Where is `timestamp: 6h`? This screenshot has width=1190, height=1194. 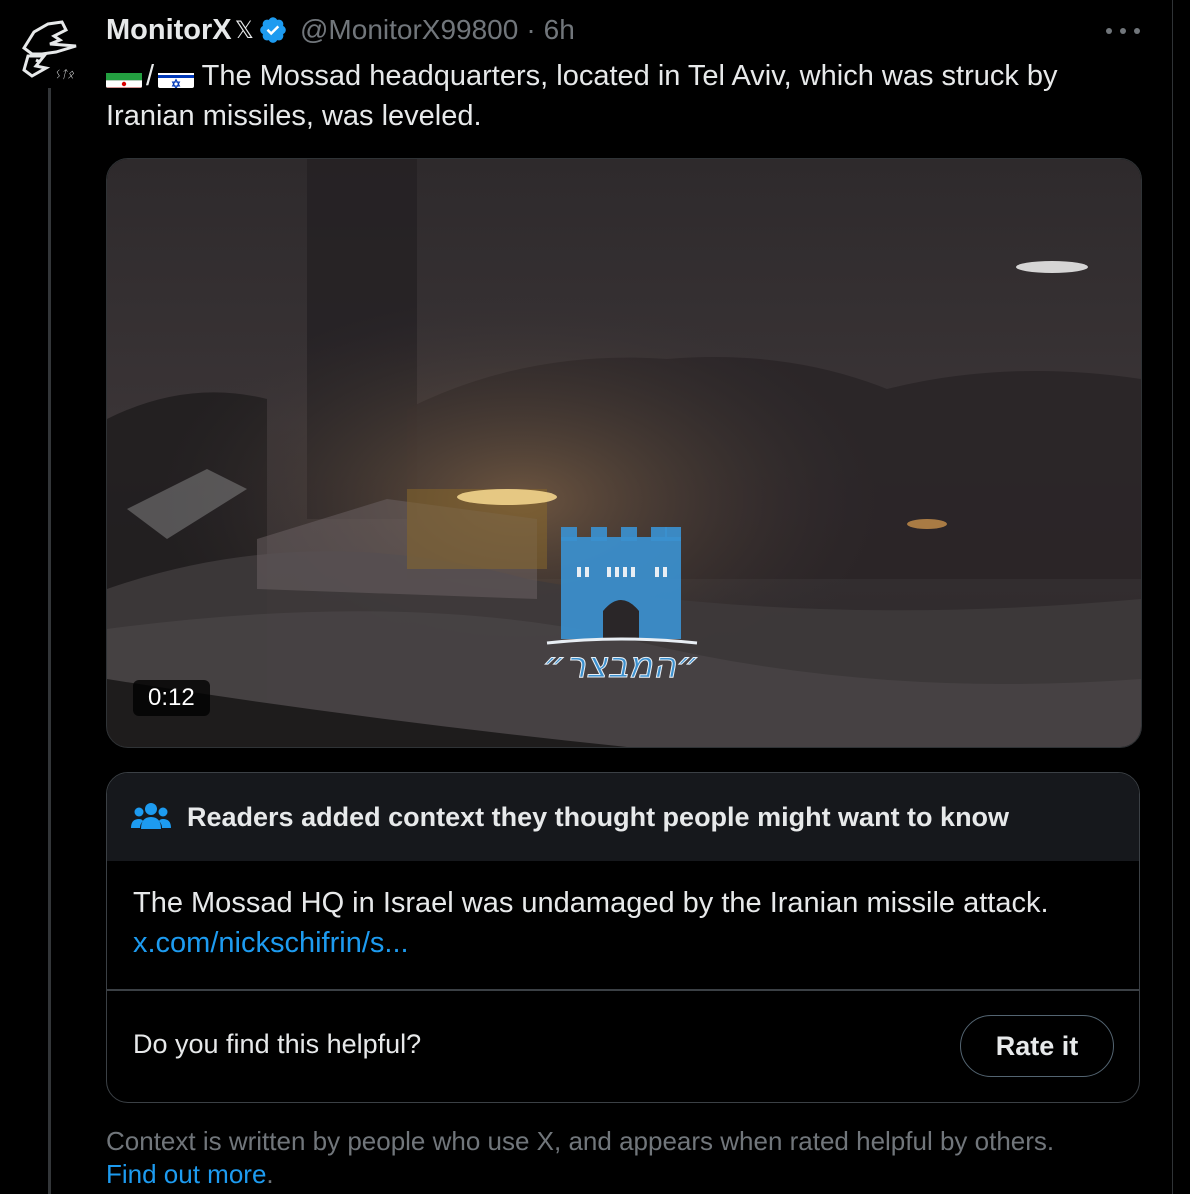
timestamp: 6h is located at coordinates (559, 30).